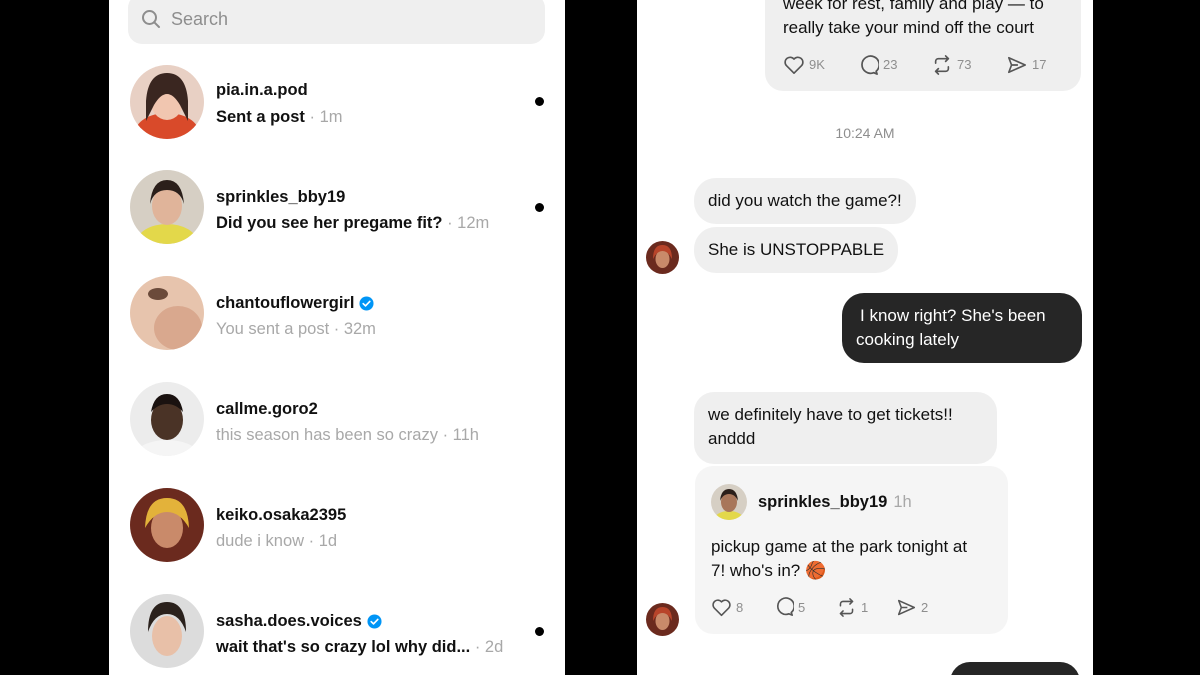  I want to click on conversation-preview: this season has been so crazy · 11h, so click(347, 435).